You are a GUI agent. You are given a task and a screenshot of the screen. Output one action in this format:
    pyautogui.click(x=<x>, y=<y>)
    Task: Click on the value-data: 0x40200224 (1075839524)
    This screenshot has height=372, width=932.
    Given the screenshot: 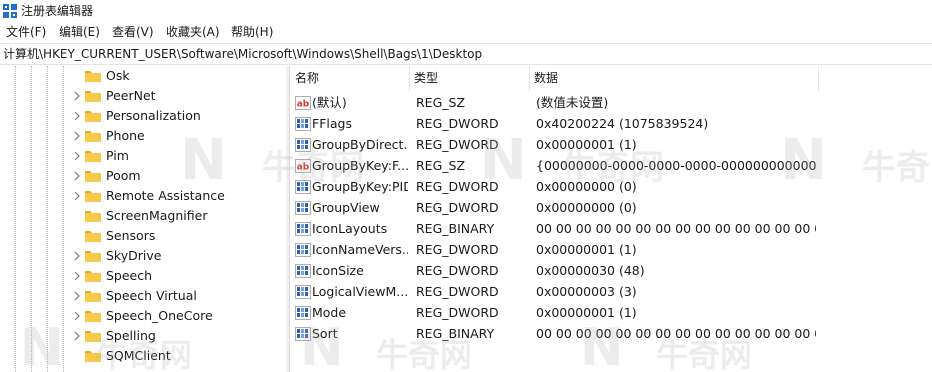 What is the action you would take?
    pyautogui.click(x=622, y=123)
    